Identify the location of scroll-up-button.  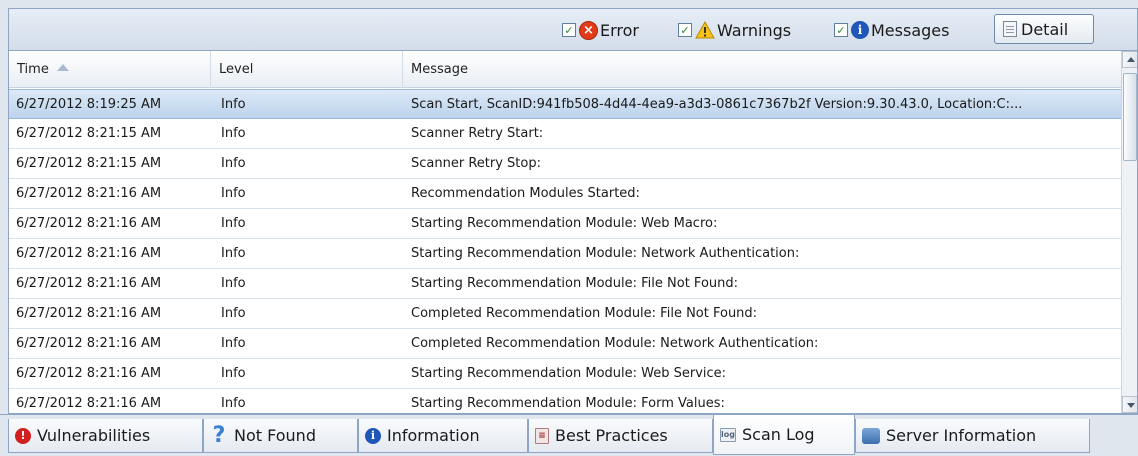
(1129, 59).